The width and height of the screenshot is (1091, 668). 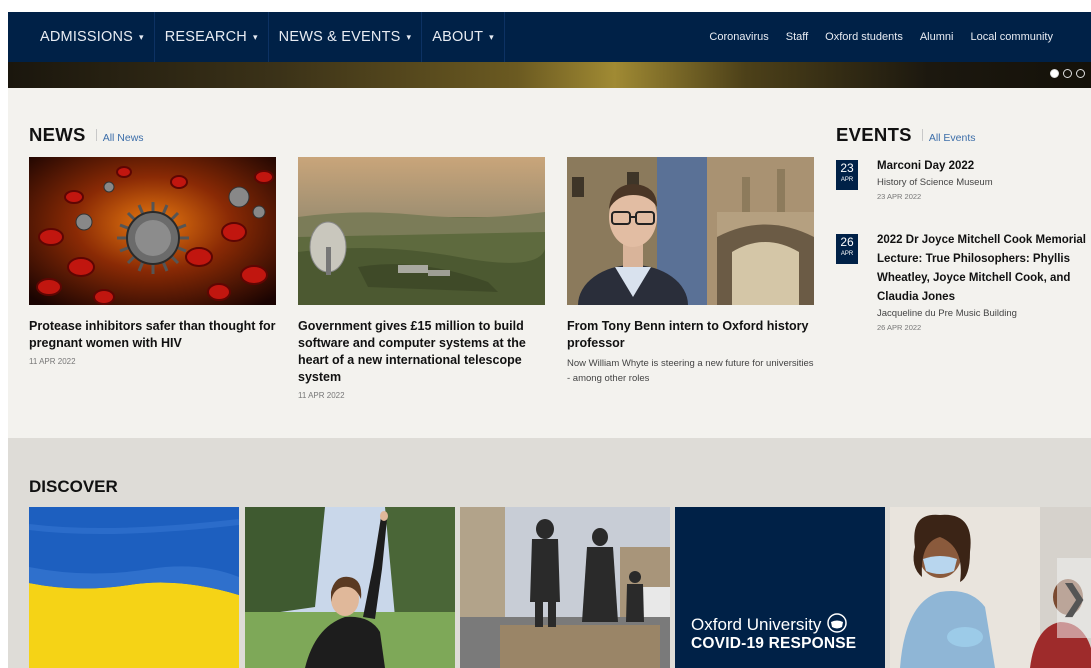 I want to click on event-date: 26 APR 2022, so click(x=899, y=327).